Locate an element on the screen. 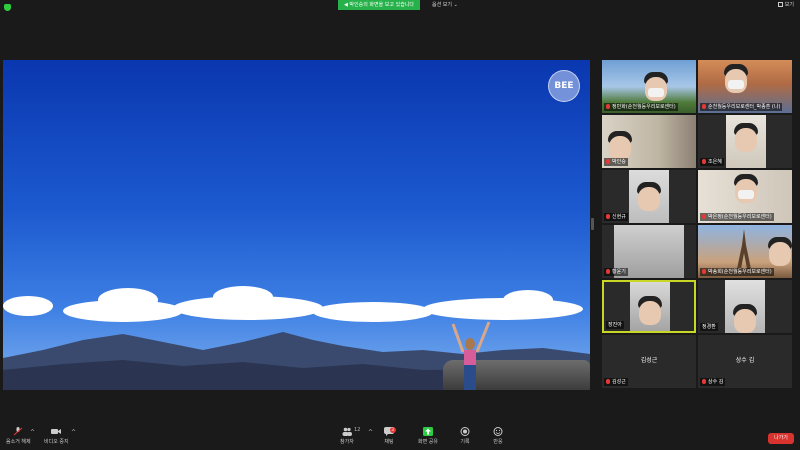 The width and height of the screenshot is (800, 450). unmute-button: 음소거 해제 is located at coordinates (18, 436).